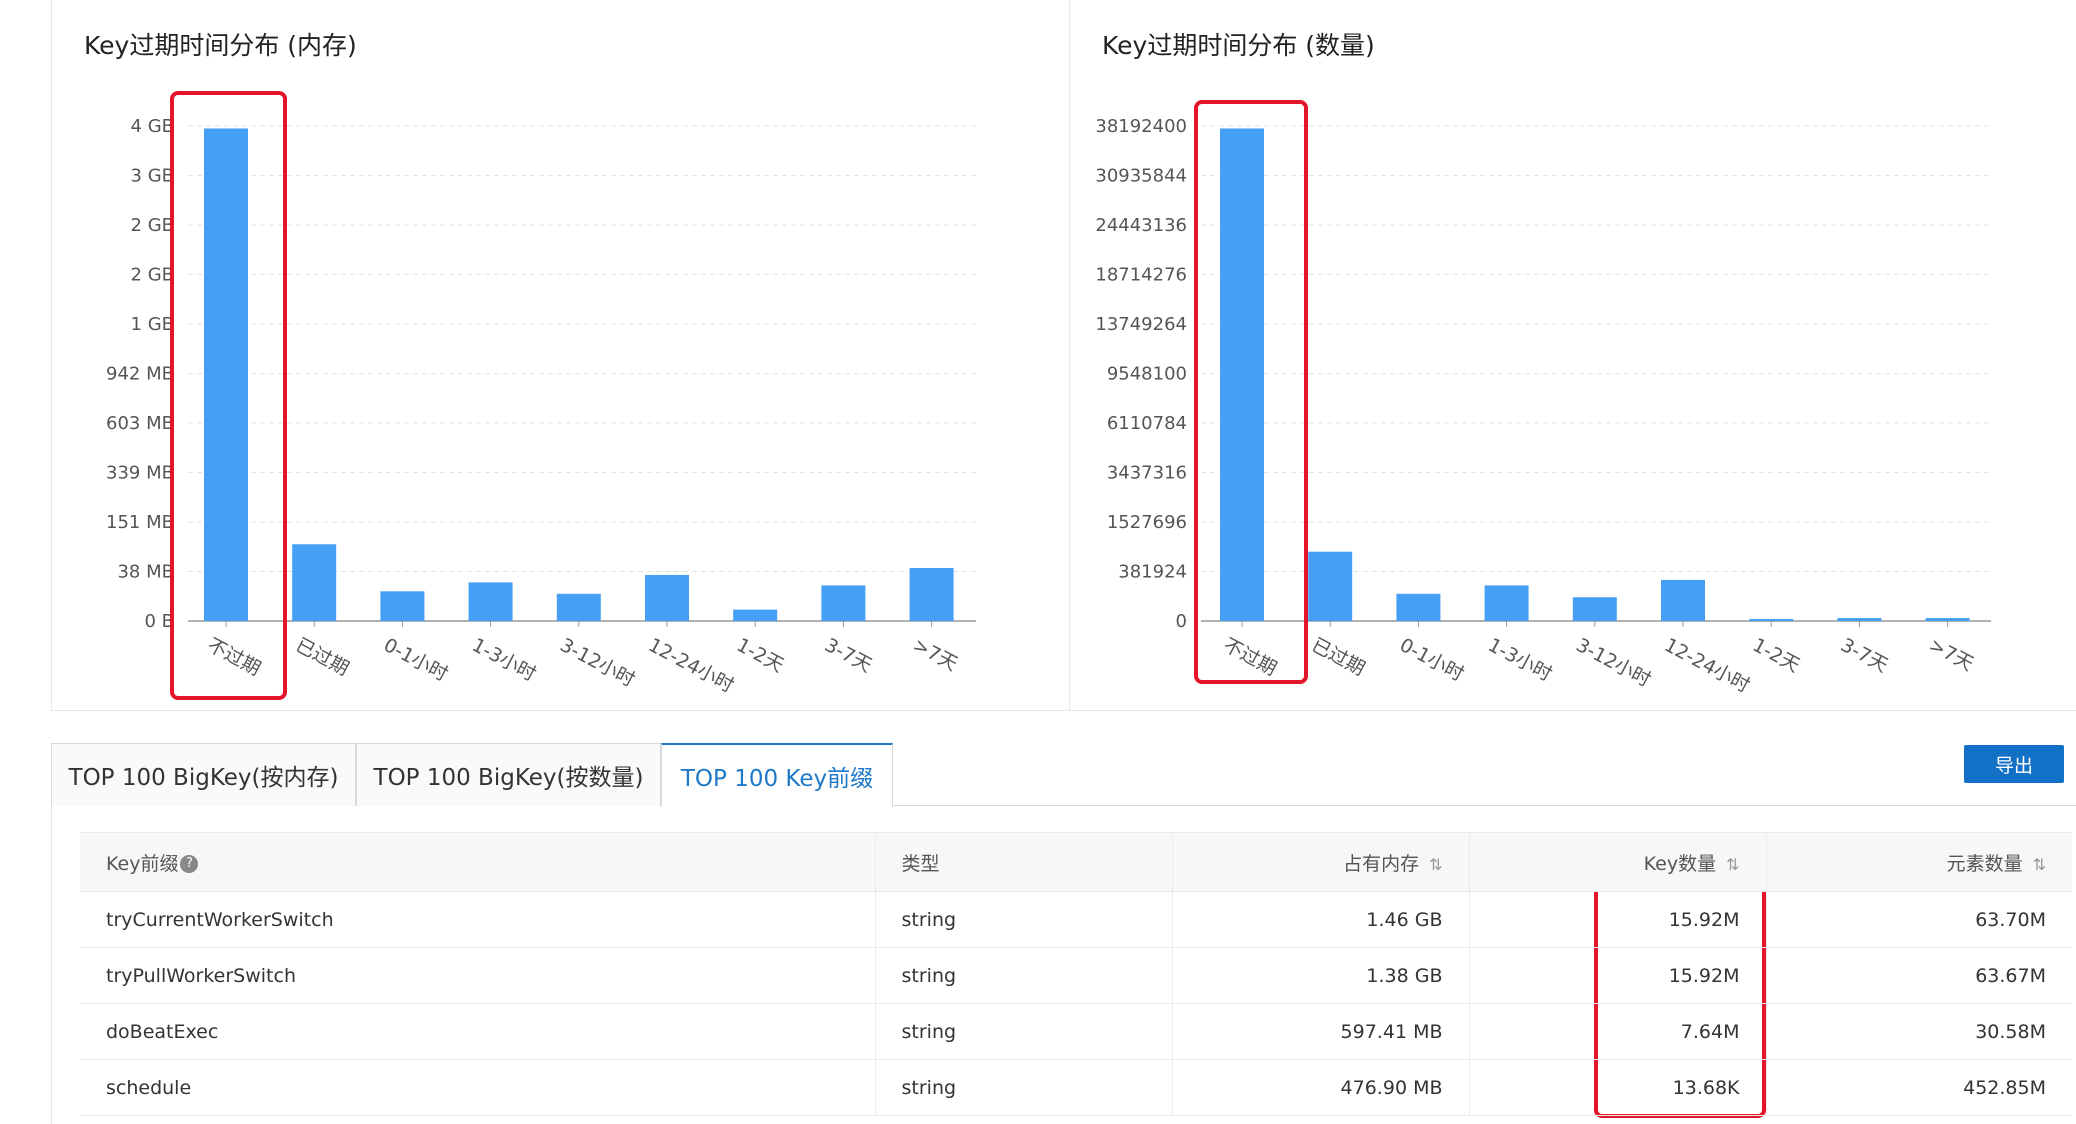  What do you see at coordinates (1618, 862) in the screenshot?
I see `header-count: Key数量 ⇅` at bounding box center [1618, 862].